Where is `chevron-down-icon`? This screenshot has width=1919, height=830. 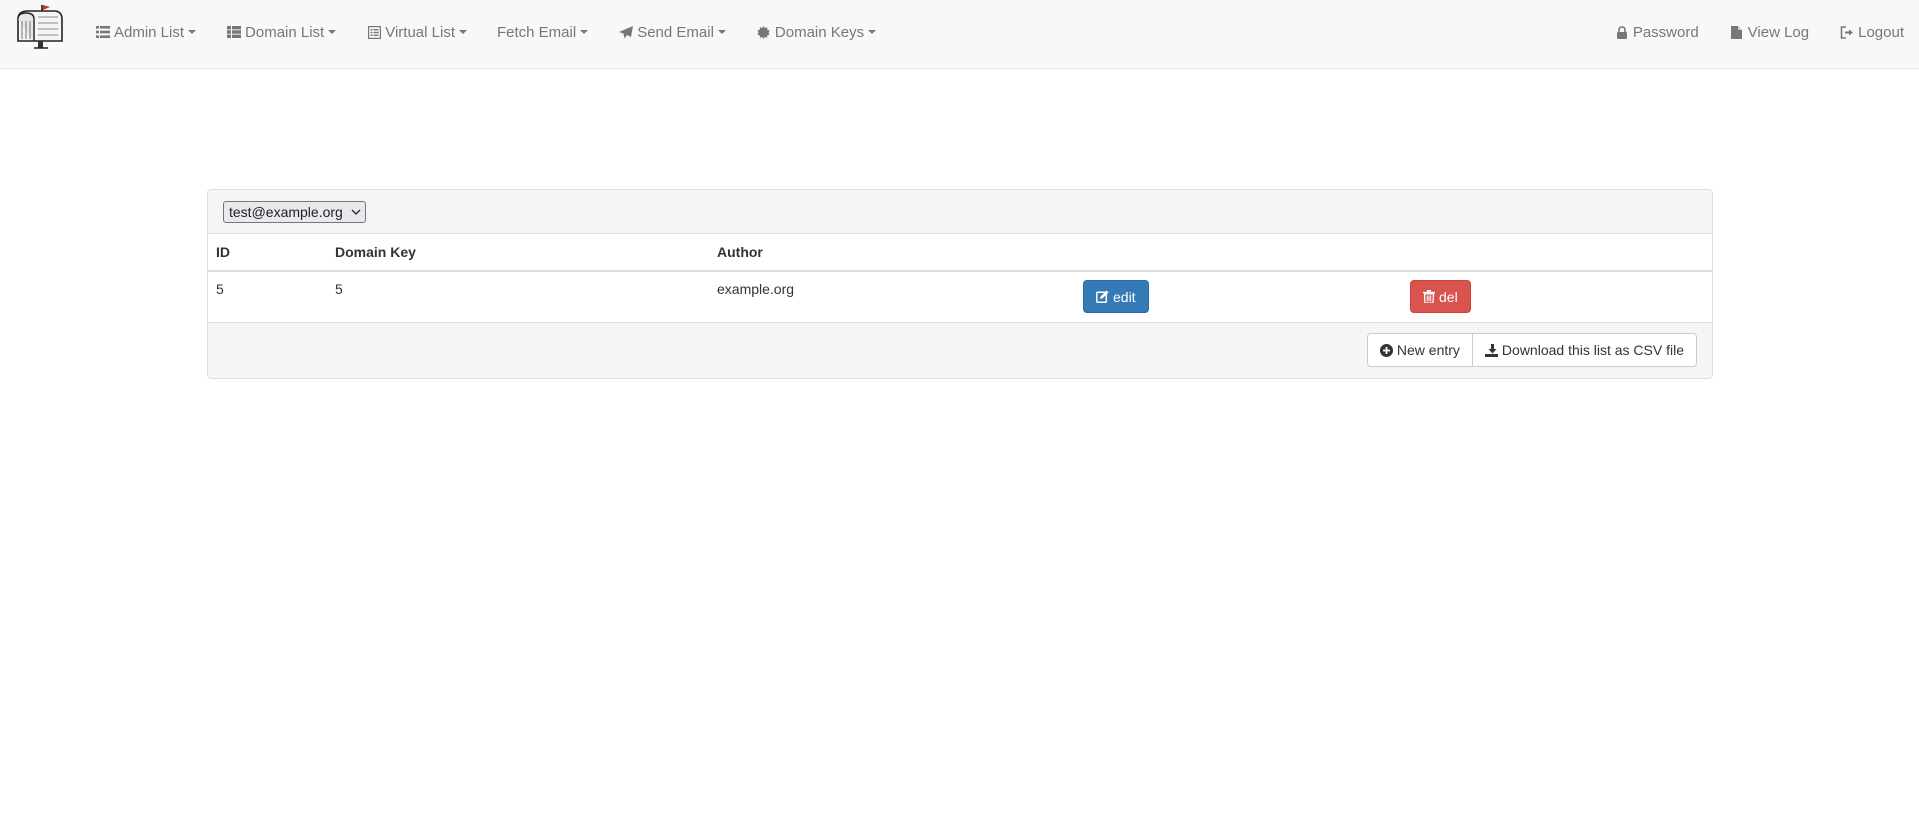 chevron-down-icon is located at coordinates (356, 212).